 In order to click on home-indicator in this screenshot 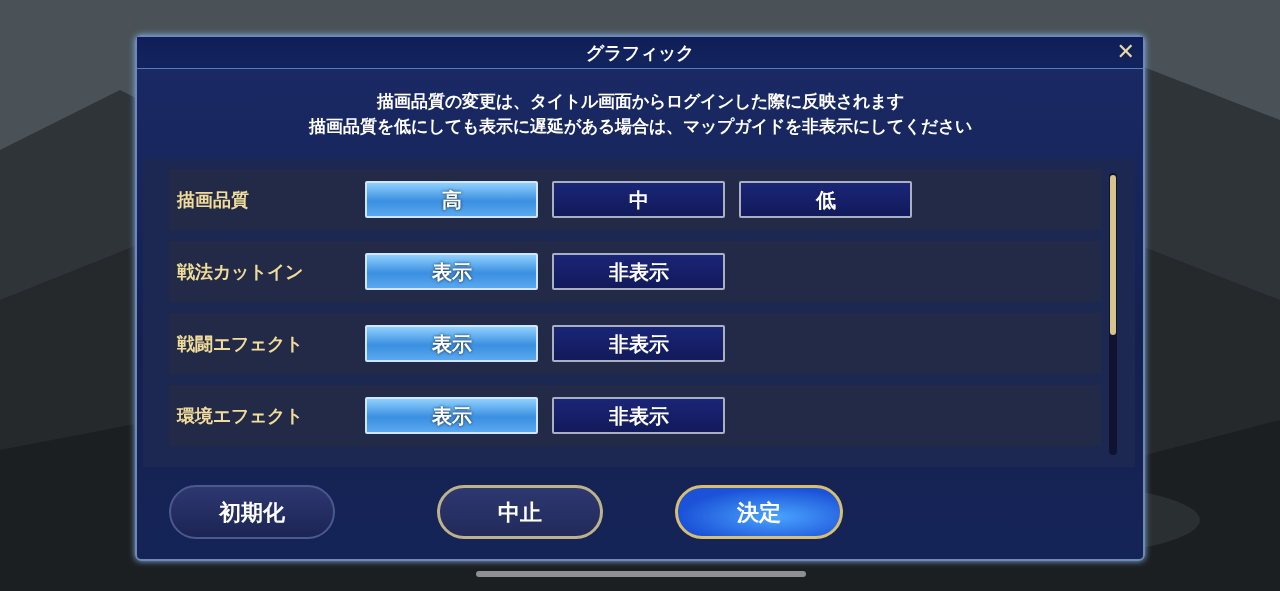, I will do `click(641, 574)`.